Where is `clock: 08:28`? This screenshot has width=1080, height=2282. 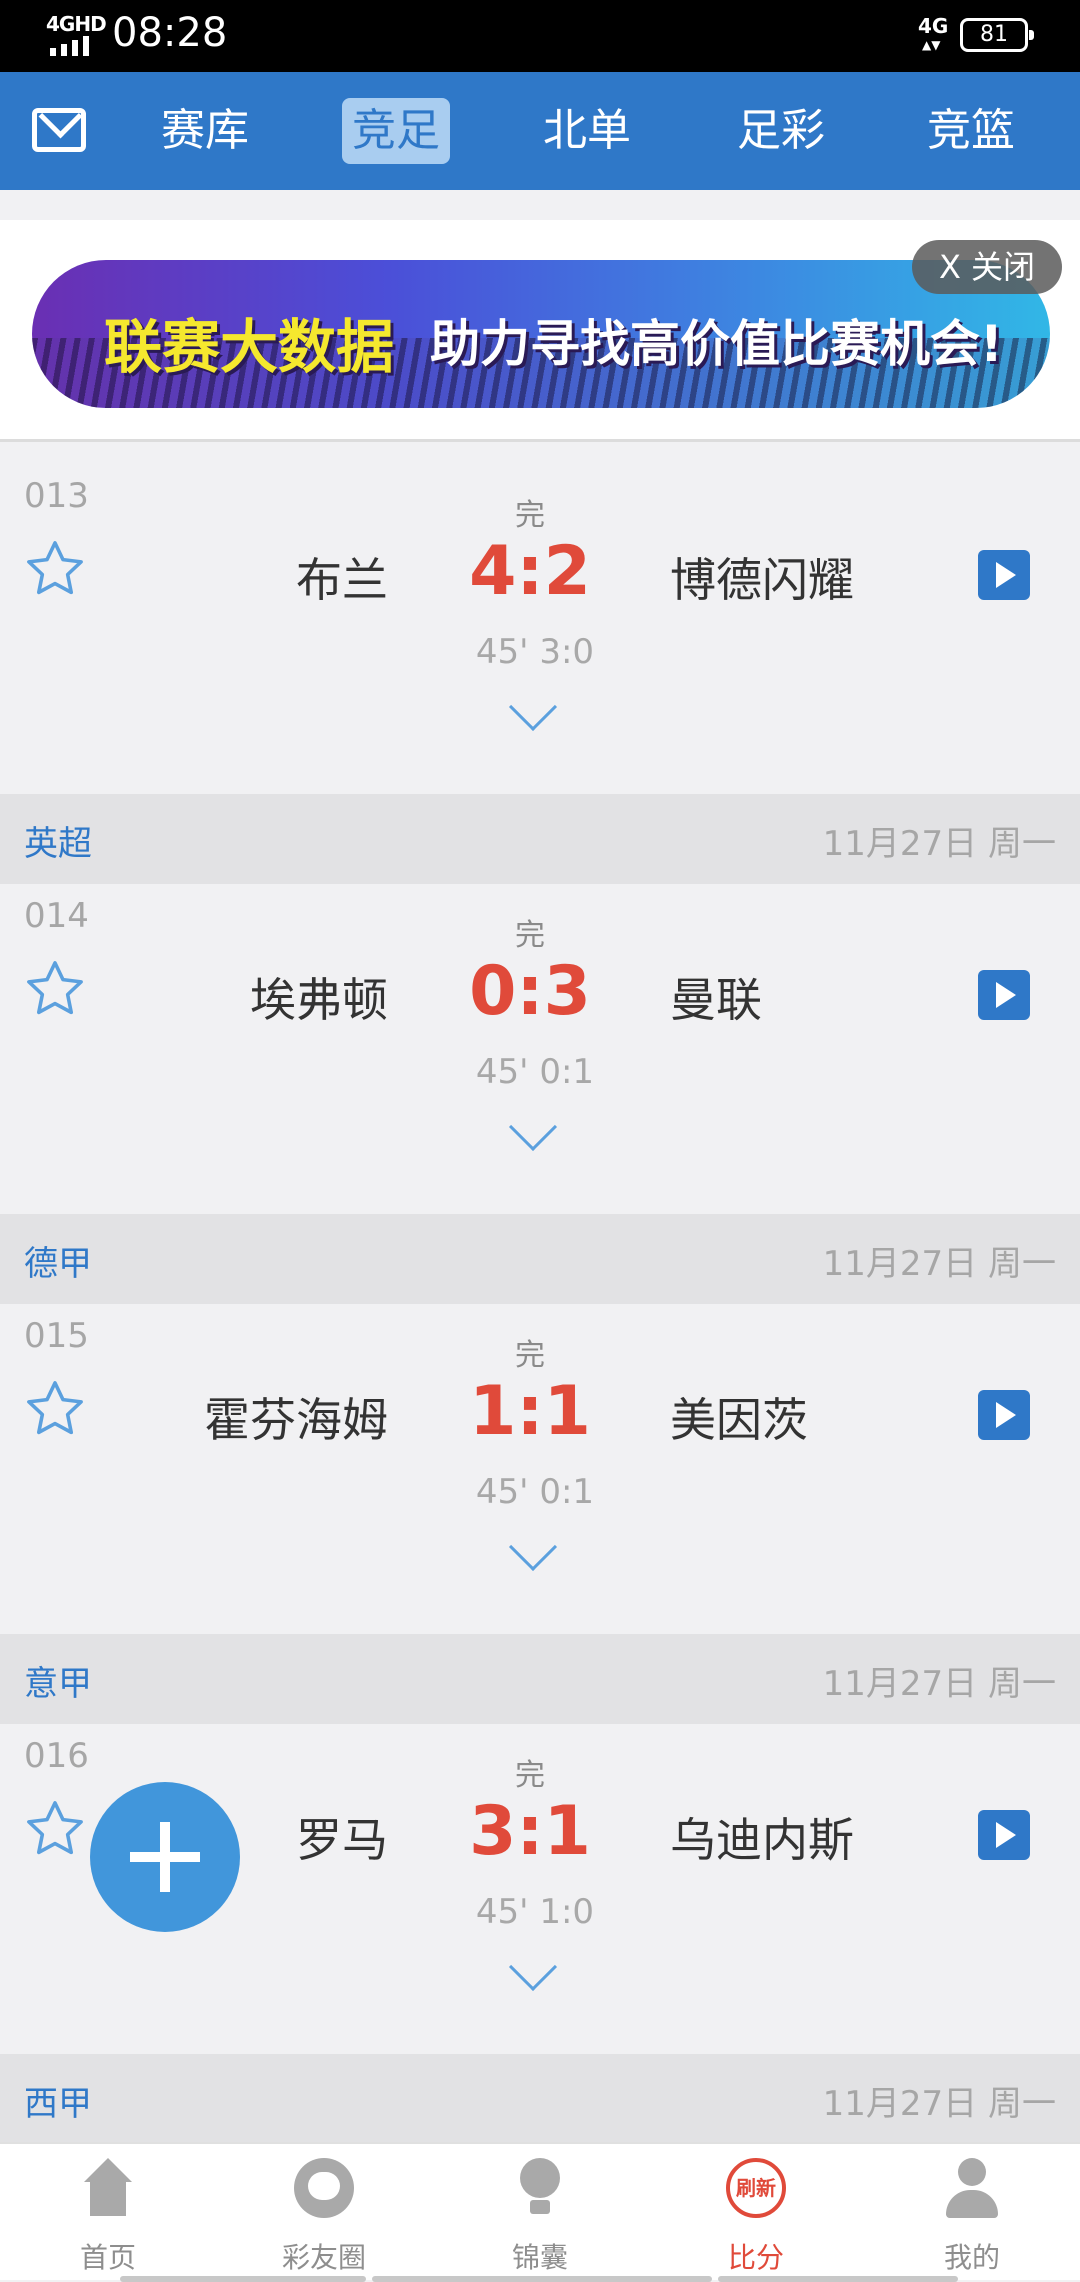
clock: 08:28 is located at coordinates (170, 33).